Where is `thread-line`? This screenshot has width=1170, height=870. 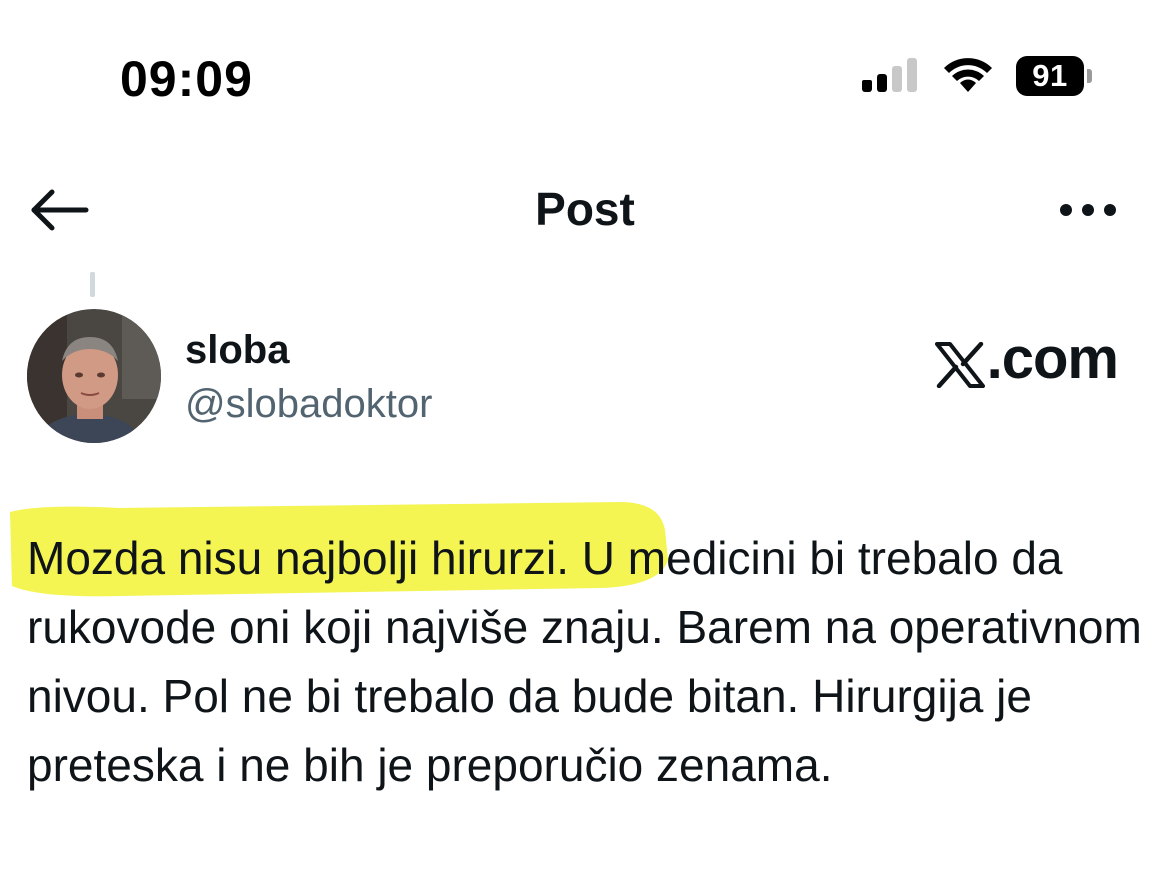 thread-line is located at coordinates (92, 284).